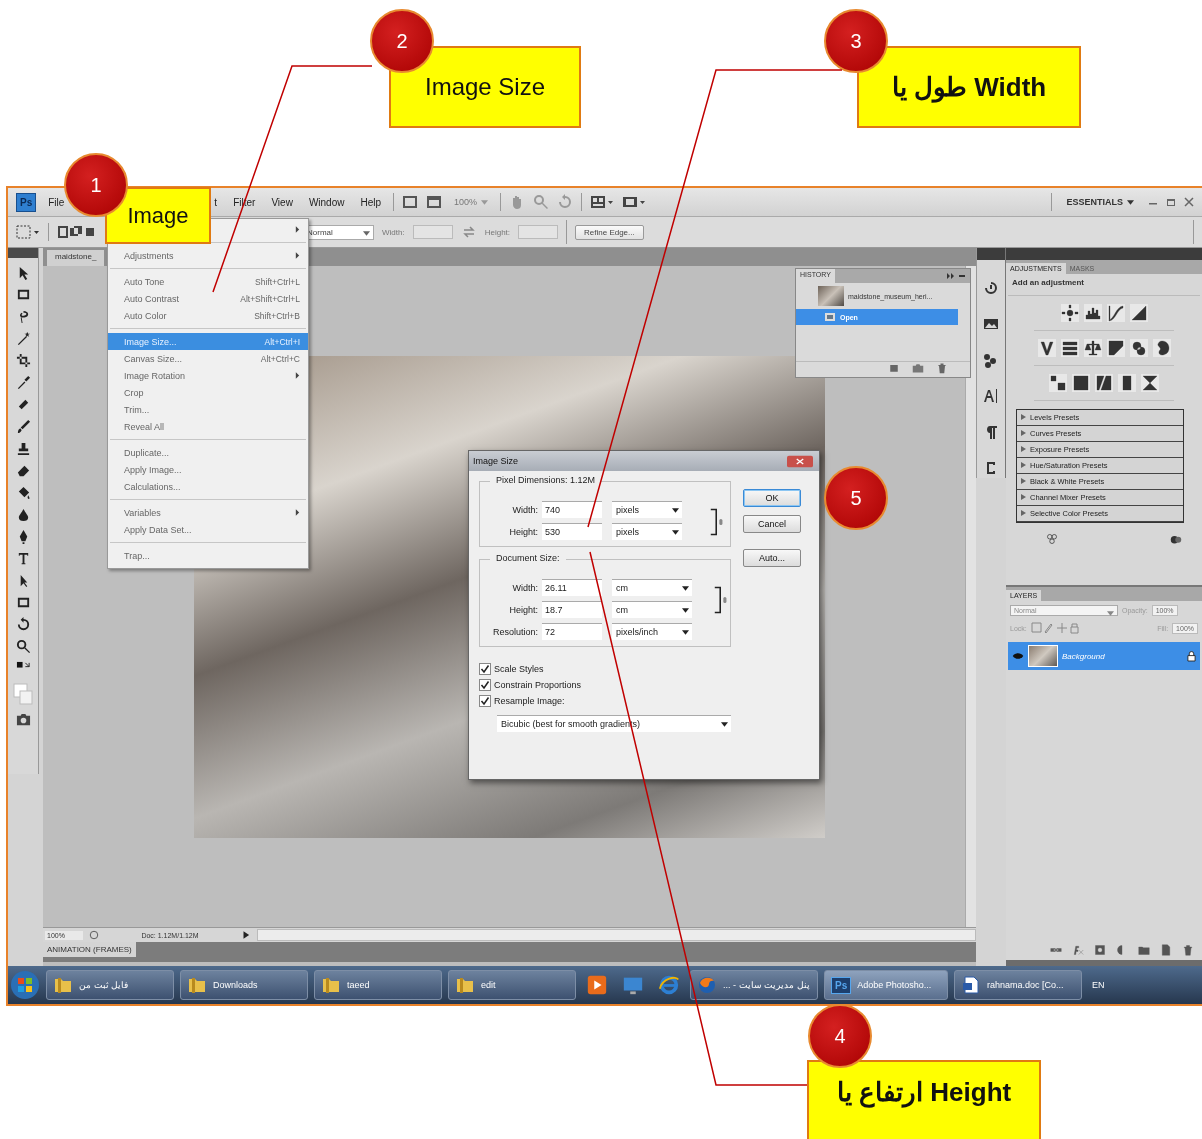  Describe the element at coordinates (497, 232) in the screenshot. I see `height-label: Height:` at that location.